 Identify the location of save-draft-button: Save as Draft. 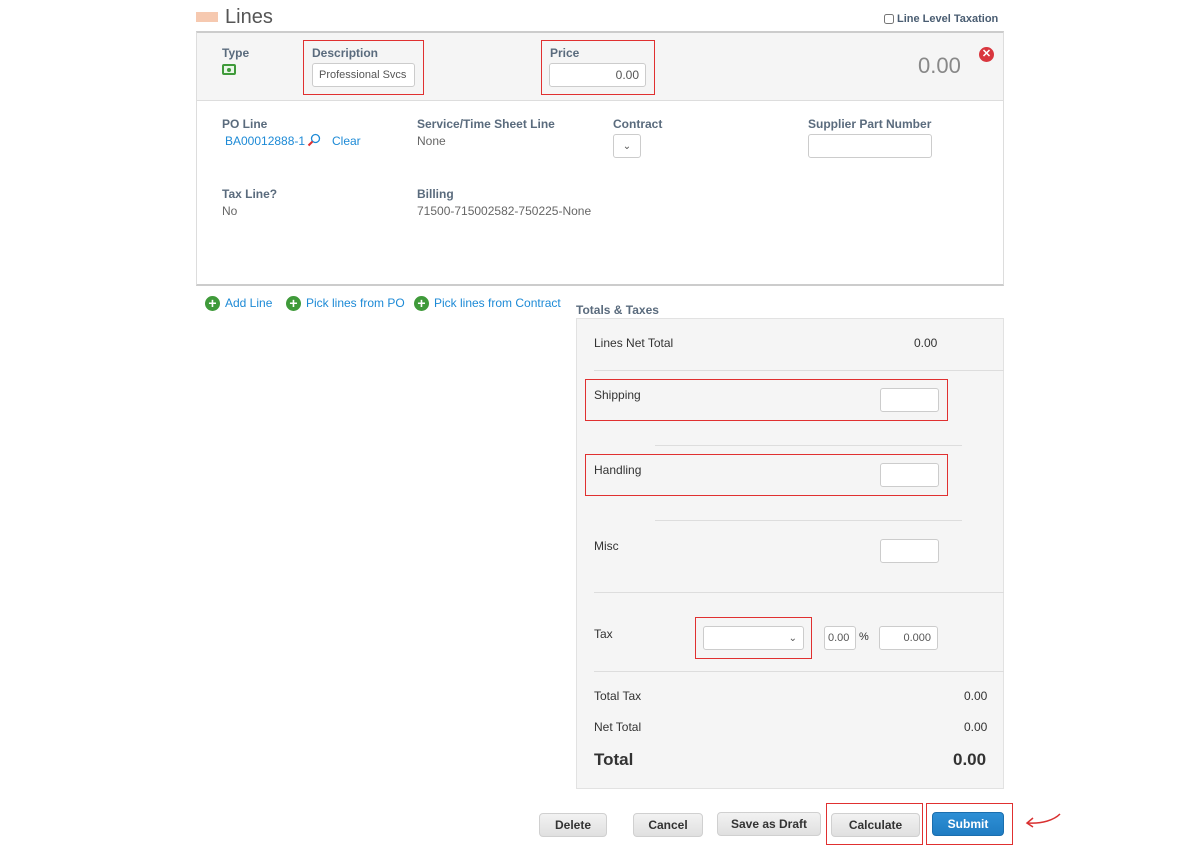
(769, 824).